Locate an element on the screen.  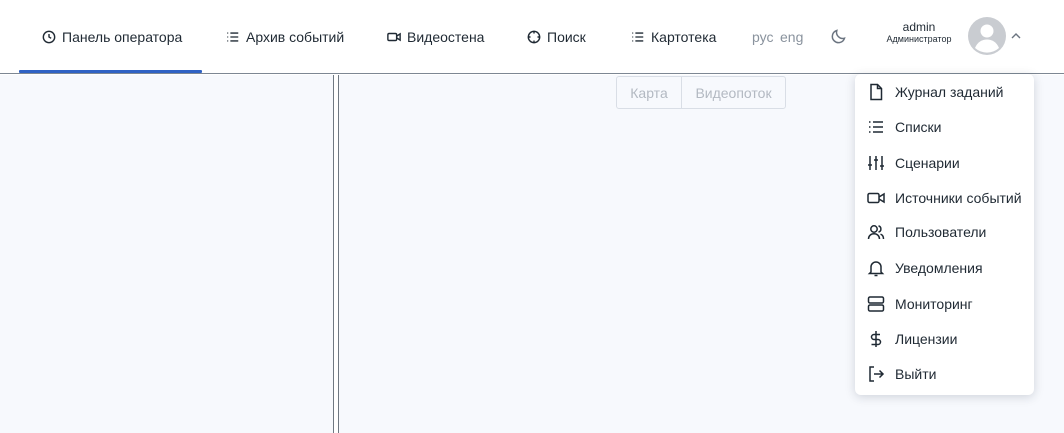
menu-item-licenses: Лицензии is located at coordinates (944, 339).